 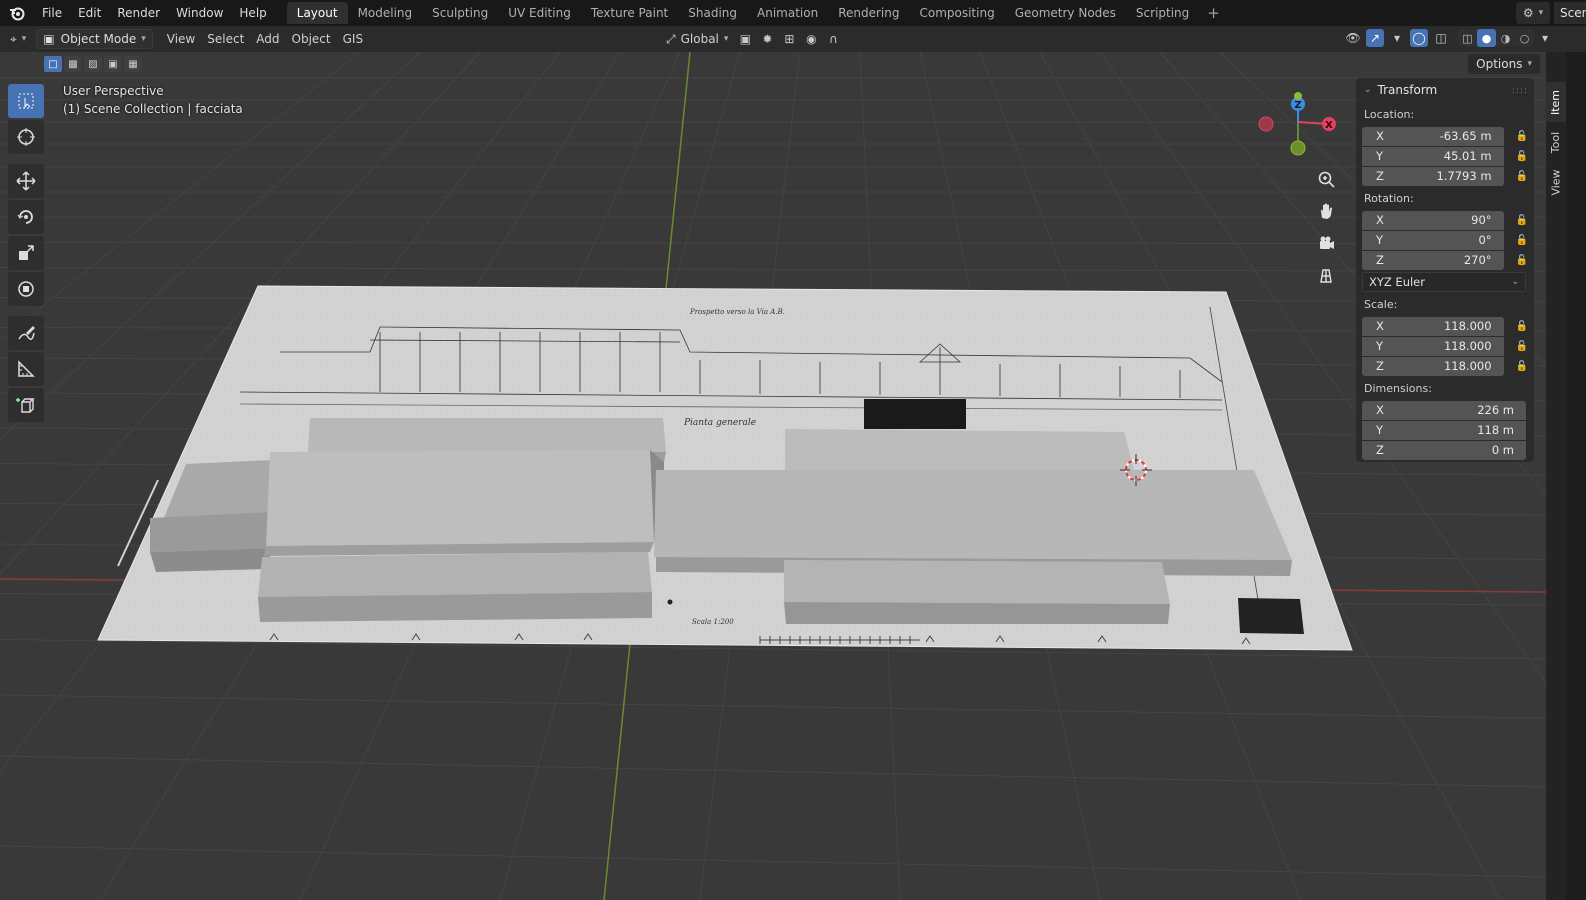 What do you see at coordinates (26, 181) in the screenshot?
I see `move-tool` at bounding box center [26, 181].